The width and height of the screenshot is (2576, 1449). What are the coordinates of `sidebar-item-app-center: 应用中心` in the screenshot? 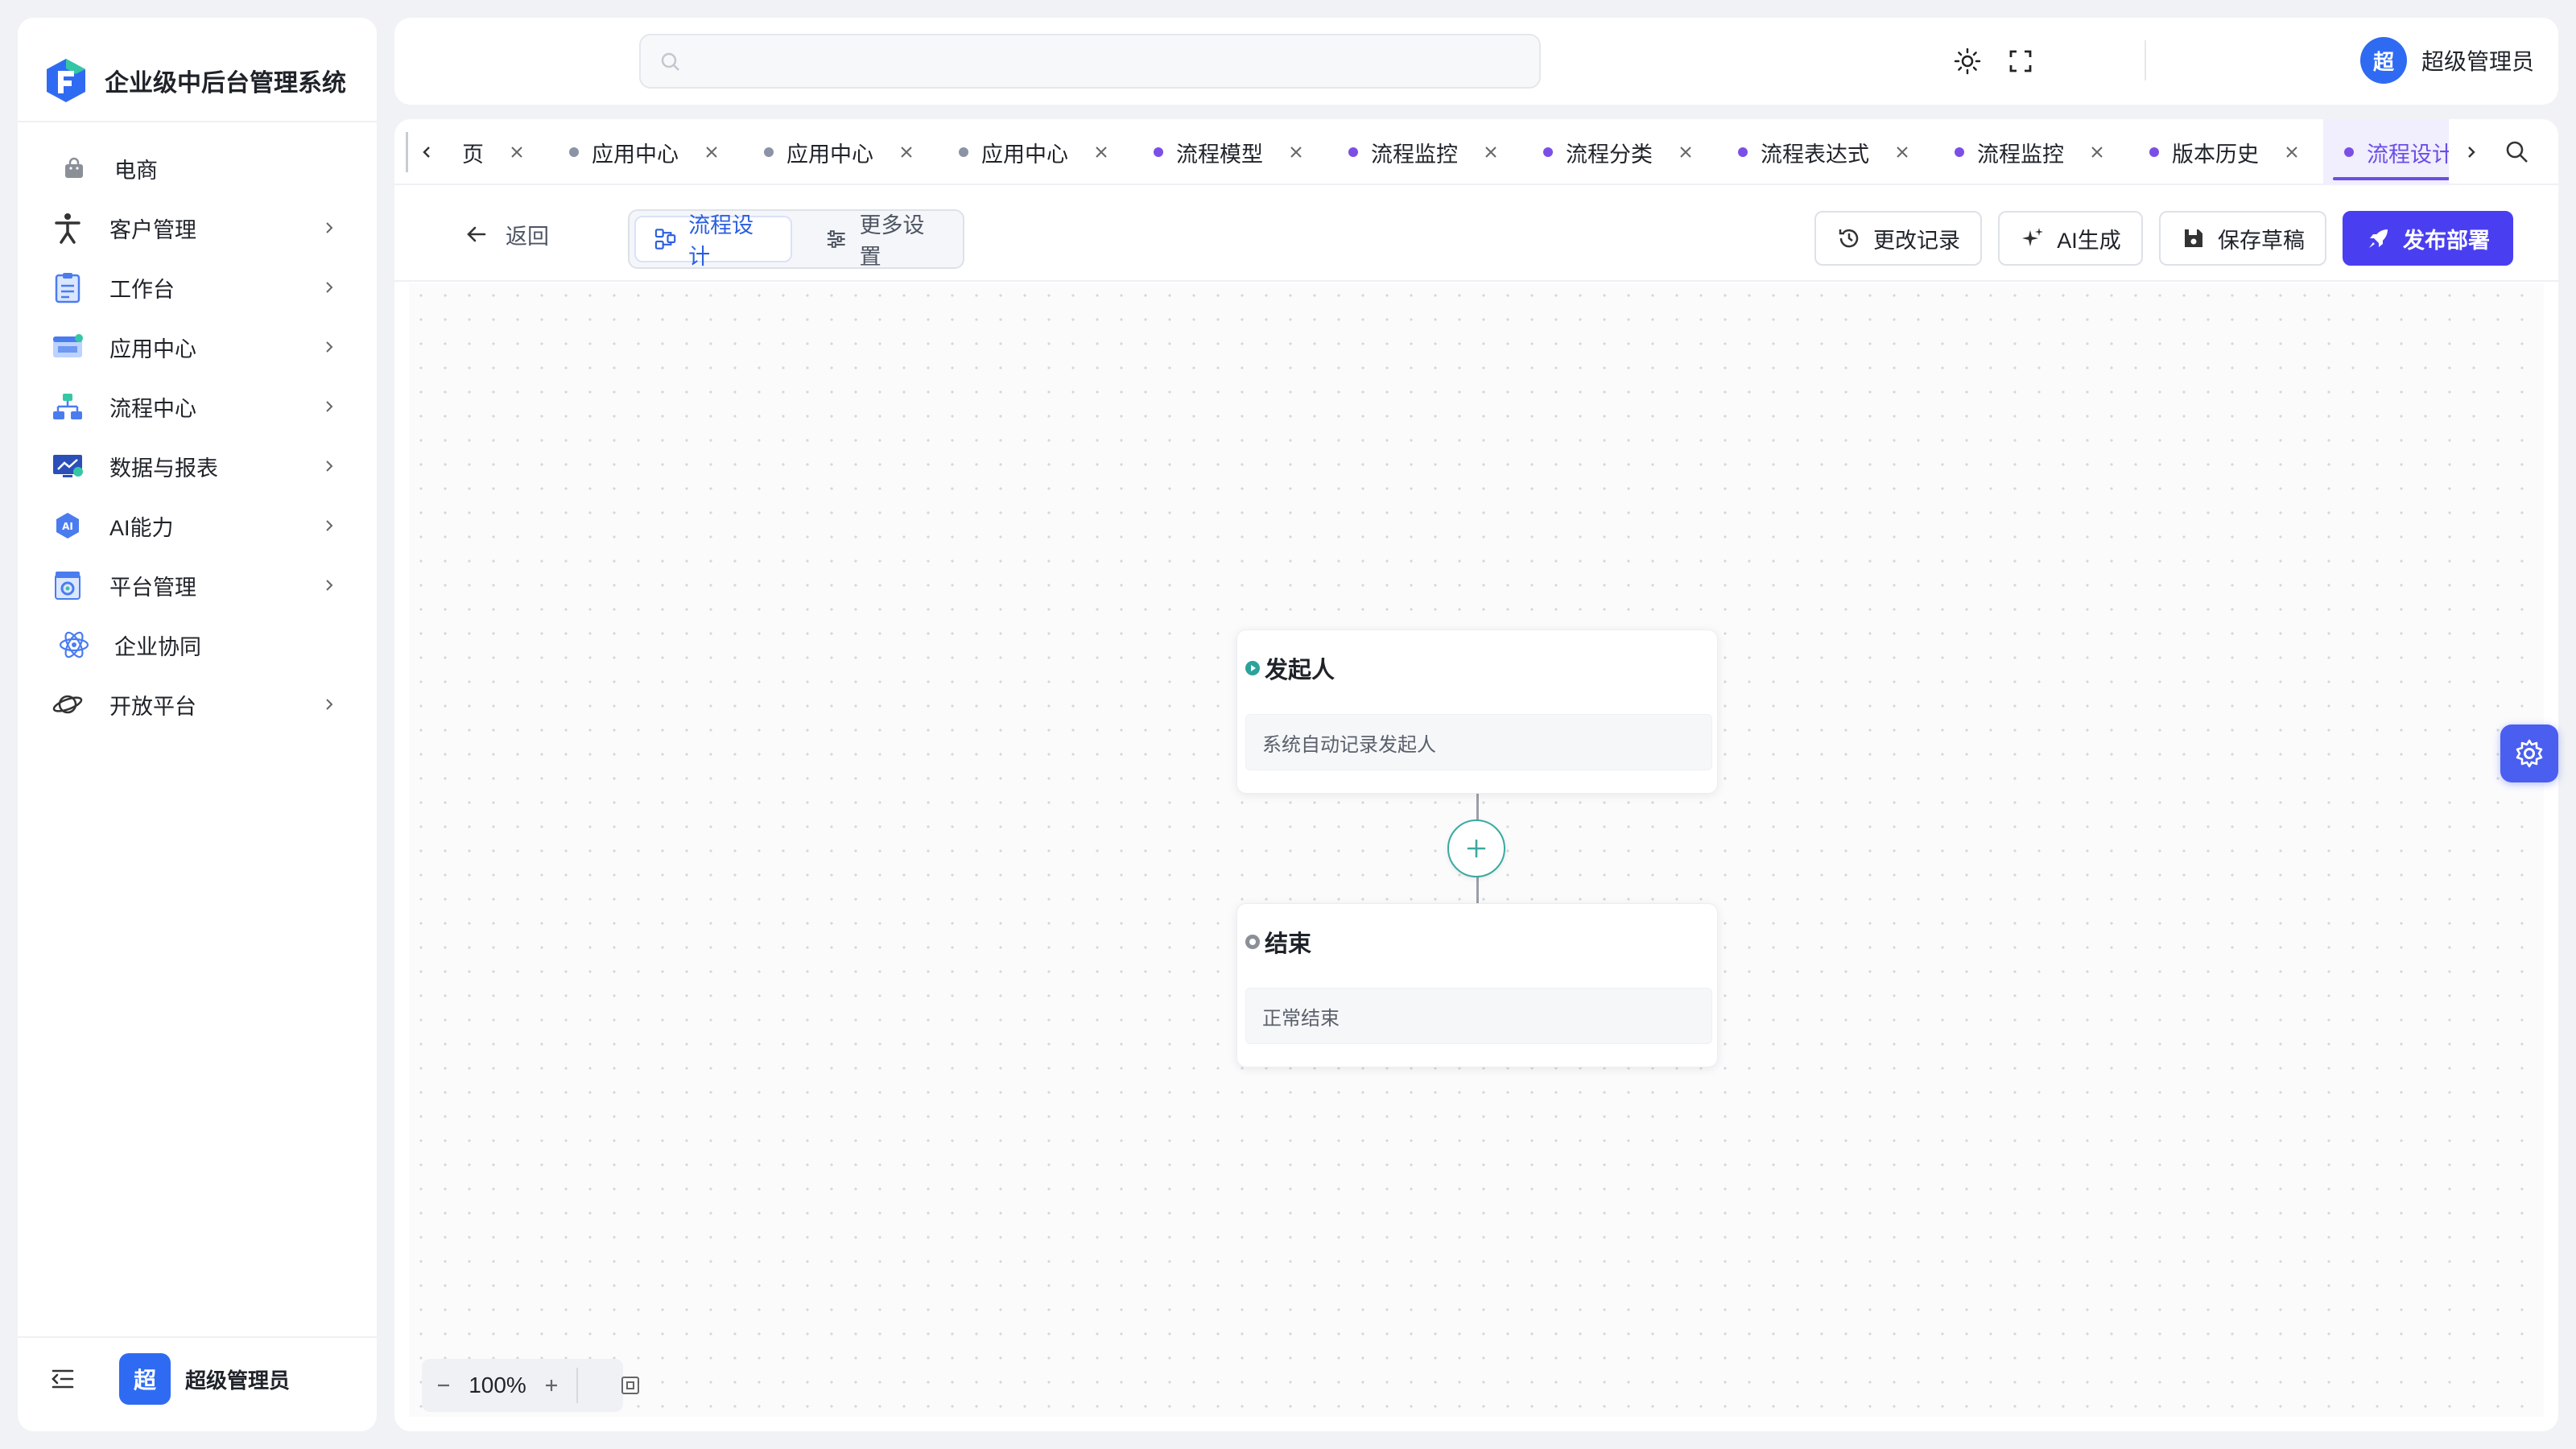 It's located at (197, 347).